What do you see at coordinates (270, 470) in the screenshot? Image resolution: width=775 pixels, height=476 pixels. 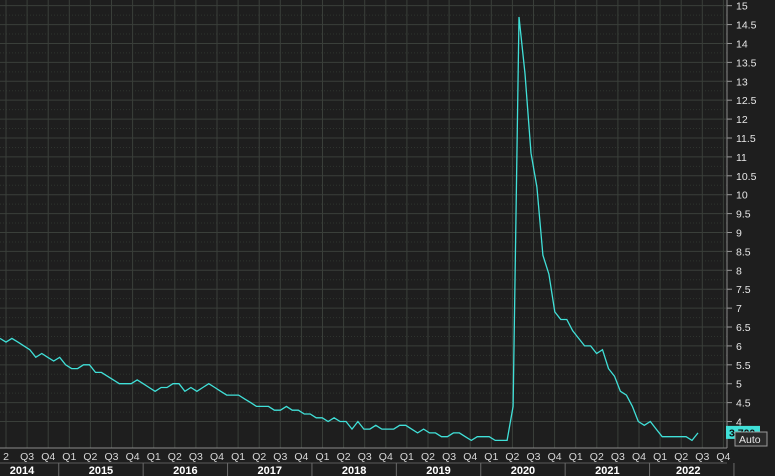 I see `year-label: 2017` at bounding box center [270, 470].